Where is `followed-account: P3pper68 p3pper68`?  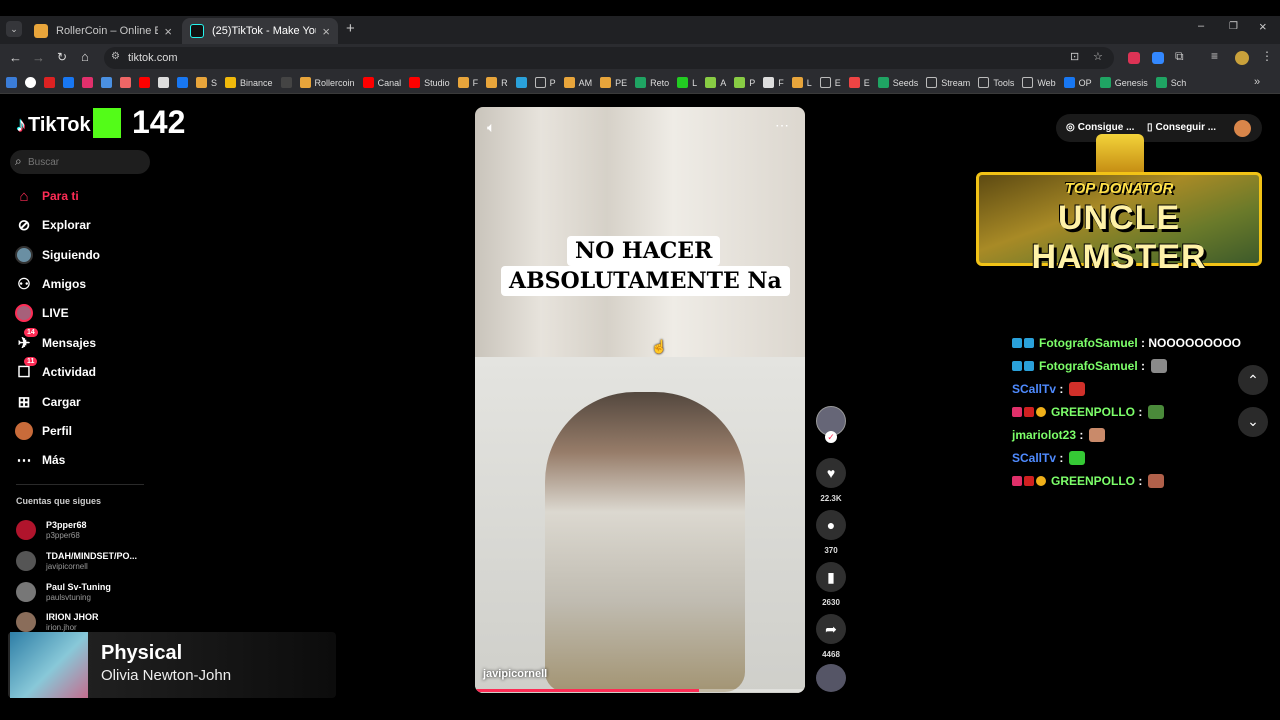 followed-account: P3pper68 p3pper68 is located at coordinates (51, 530).